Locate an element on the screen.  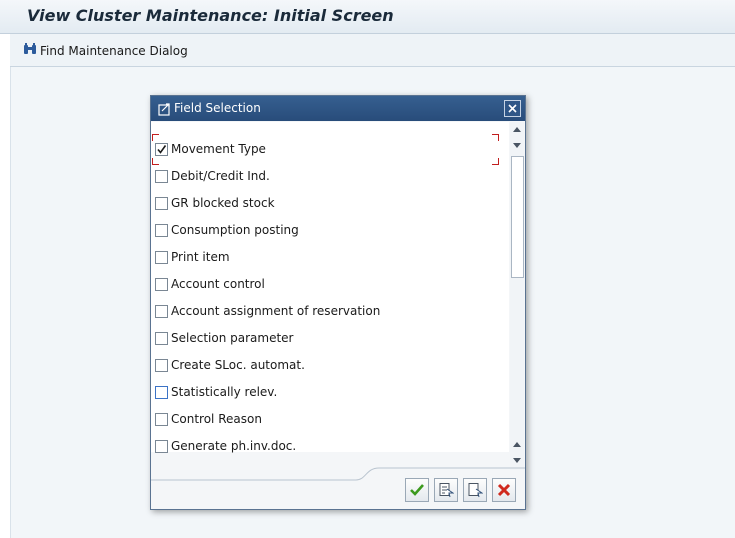
field-row-debit-credit: Debit/Credit Ind. is located at coordinates (212, 176).